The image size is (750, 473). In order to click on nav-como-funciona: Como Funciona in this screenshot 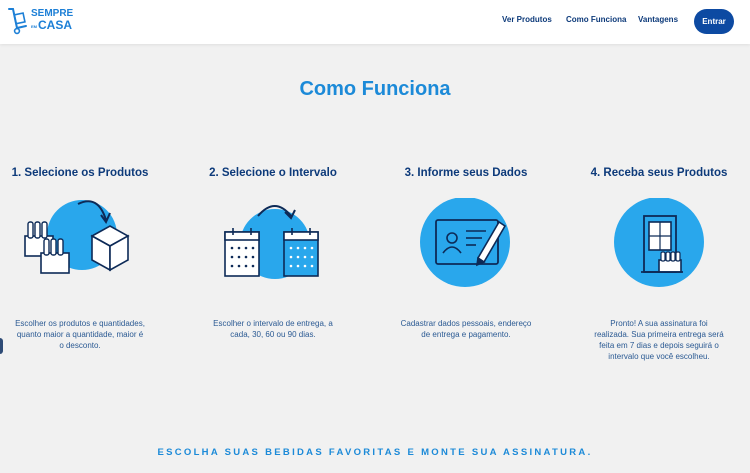, I will do `click(596, 19)`.